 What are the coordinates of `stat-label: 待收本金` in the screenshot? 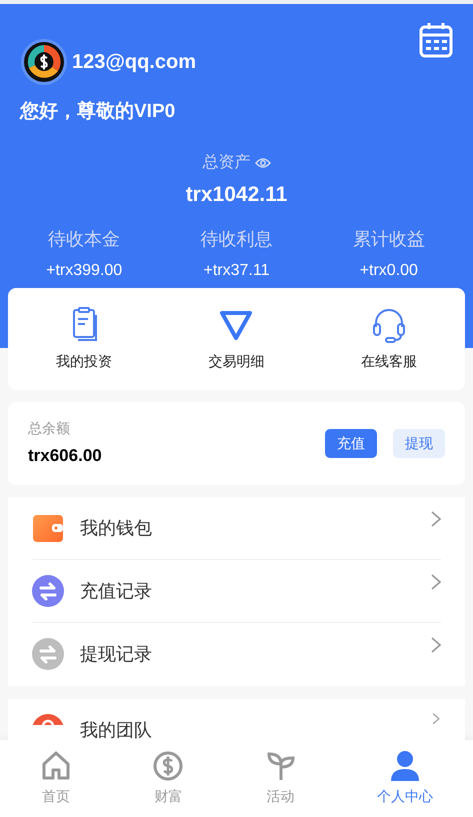 It's located at (84, 239).